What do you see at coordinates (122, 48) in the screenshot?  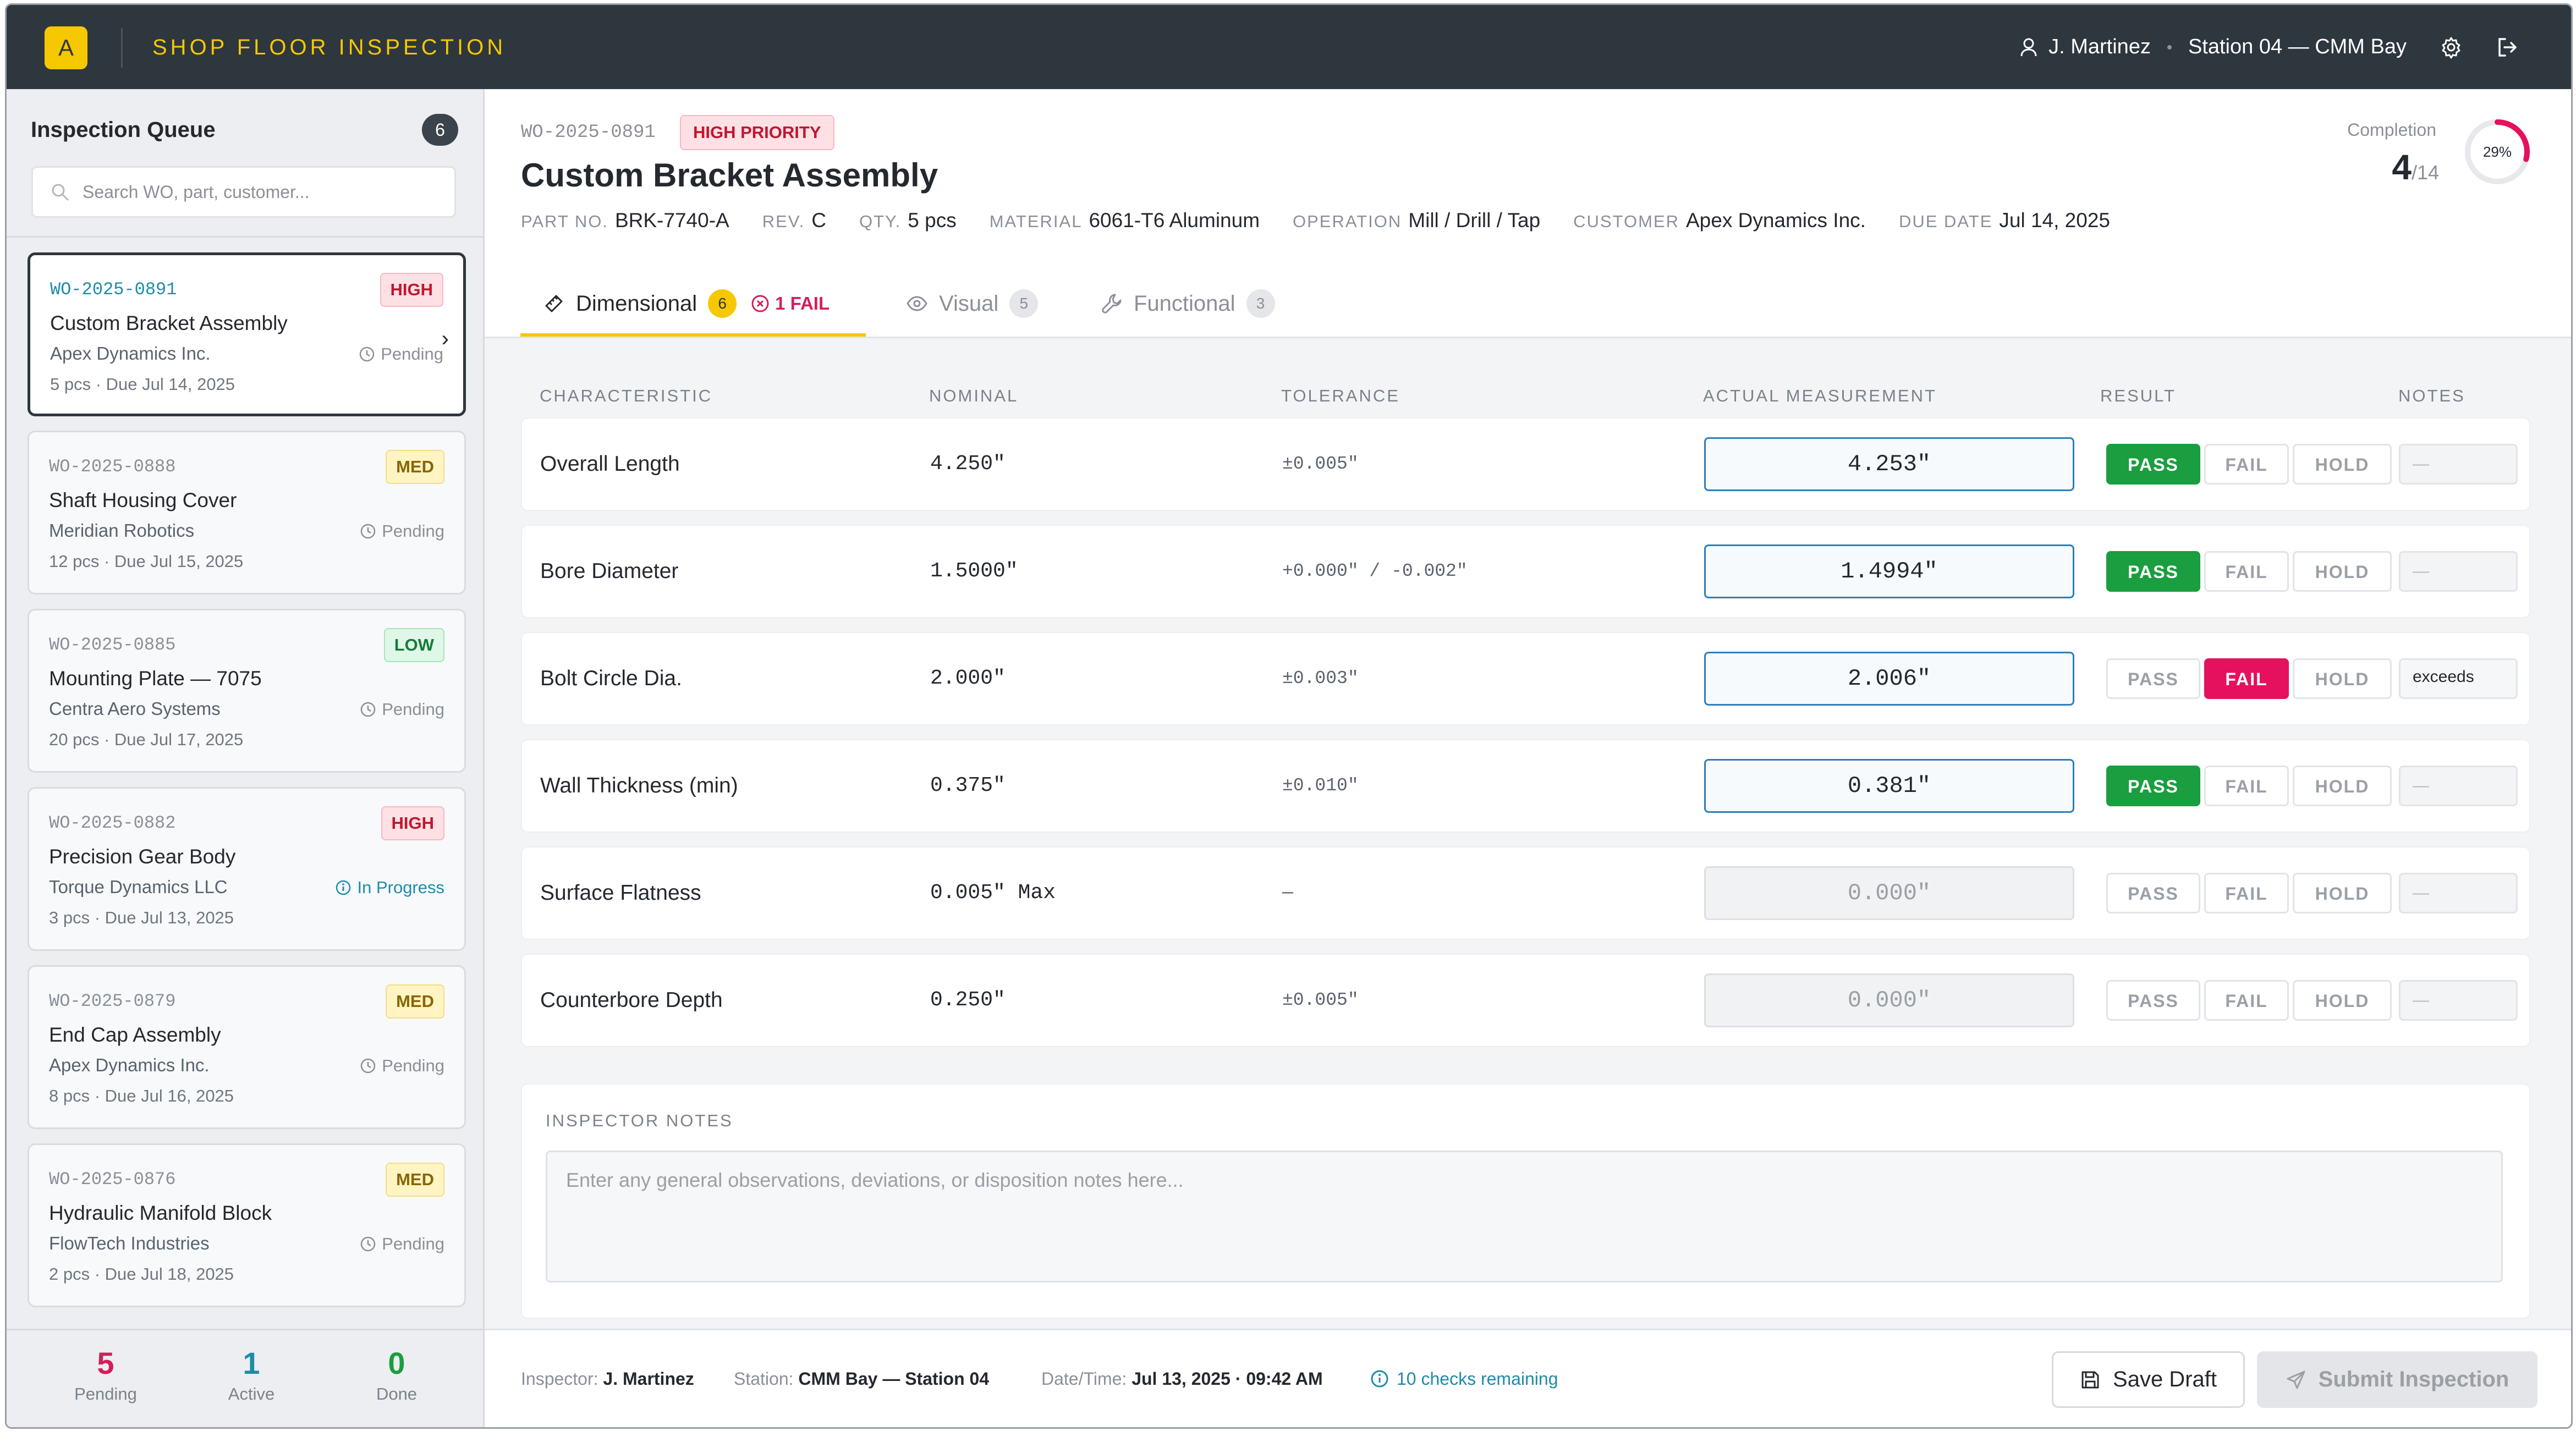 I see `topbar-divider` at bounding box center [122, 48].